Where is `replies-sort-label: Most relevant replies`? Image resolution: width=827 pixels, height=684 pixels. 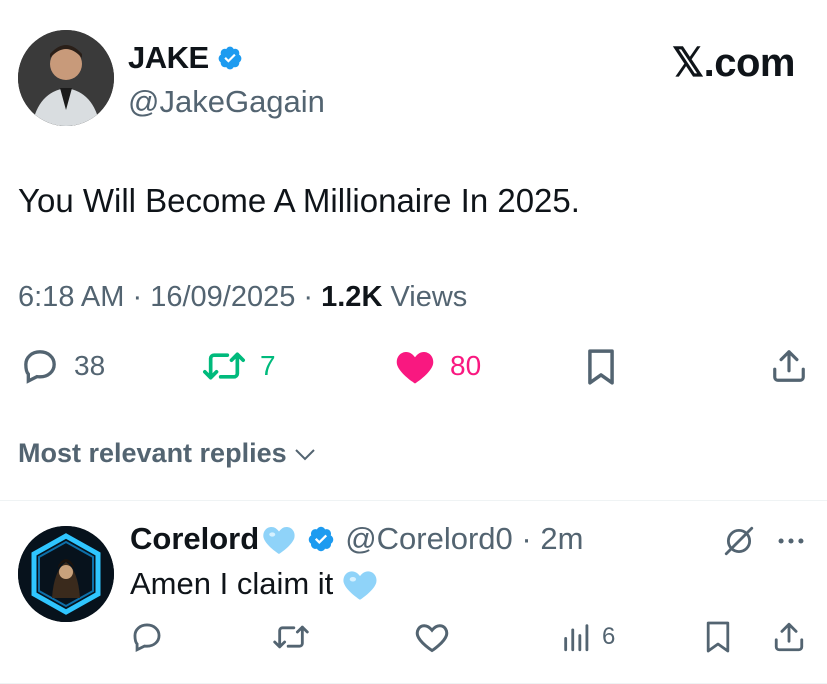 replies-sort-label: Most relevant replies is located at coordinates (152, 453).